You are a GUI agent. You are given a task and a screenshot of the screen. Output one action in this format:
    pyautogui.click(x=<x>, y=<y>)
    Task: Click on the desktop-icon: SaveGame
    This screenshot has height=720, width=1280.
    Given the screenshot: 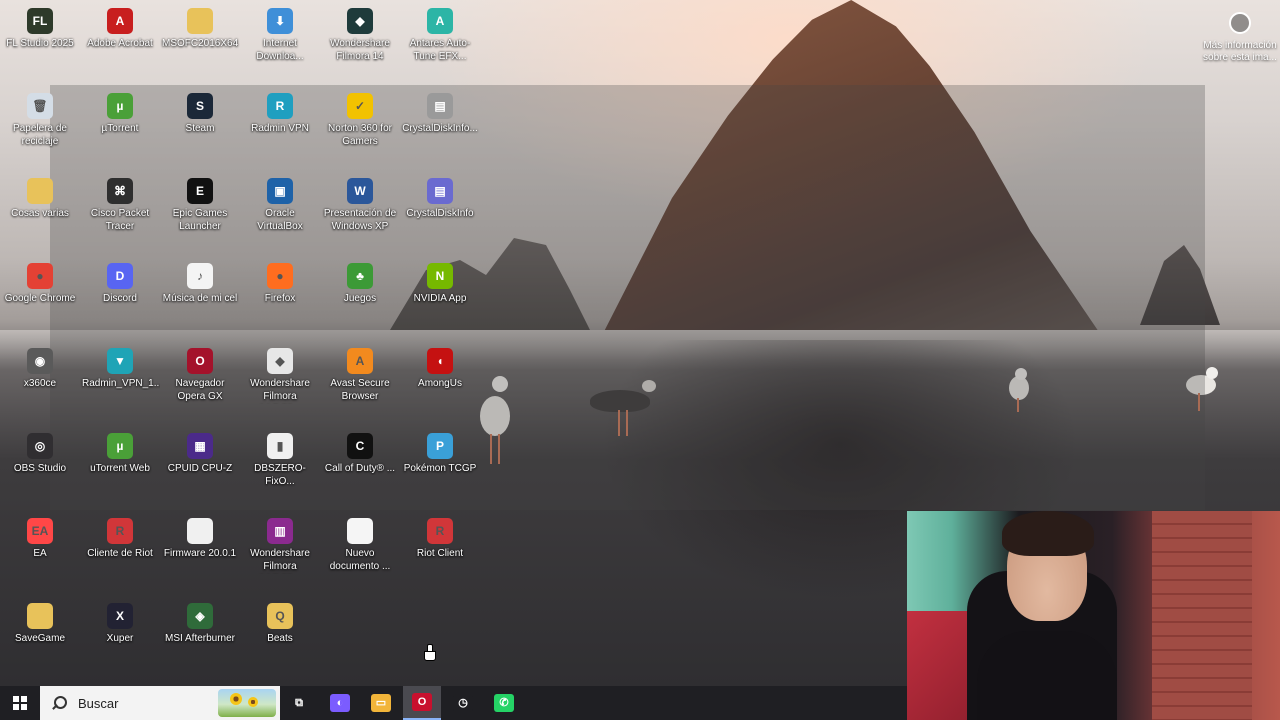 What is the action you would take?
    pyautogui.click(x=40, y=643)
    